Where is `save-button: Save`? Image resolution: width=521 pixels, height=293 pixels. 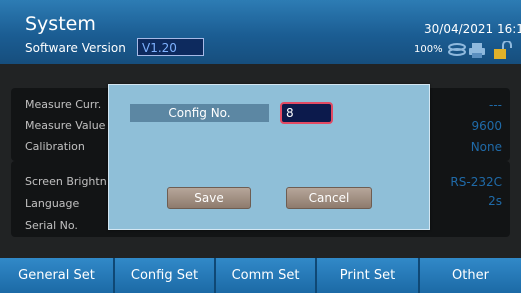 save-button: Save is located at coordinates (209, 198).